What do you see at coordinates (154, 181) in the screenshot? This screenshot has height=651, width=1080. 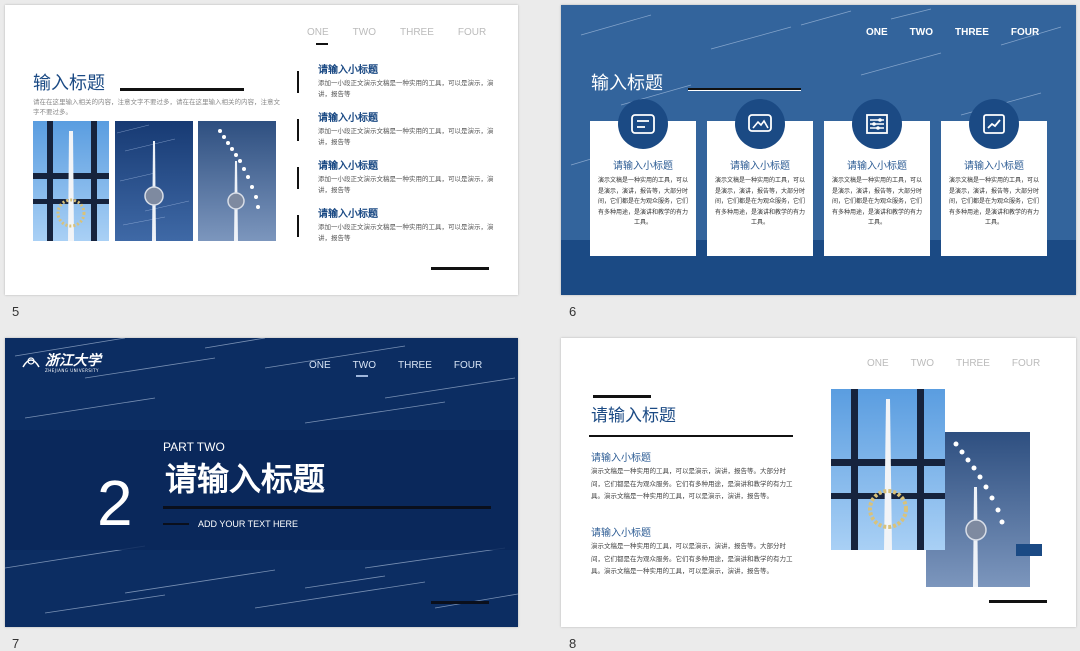 I see `photo-tower-night` at bounding box center [154, 181].